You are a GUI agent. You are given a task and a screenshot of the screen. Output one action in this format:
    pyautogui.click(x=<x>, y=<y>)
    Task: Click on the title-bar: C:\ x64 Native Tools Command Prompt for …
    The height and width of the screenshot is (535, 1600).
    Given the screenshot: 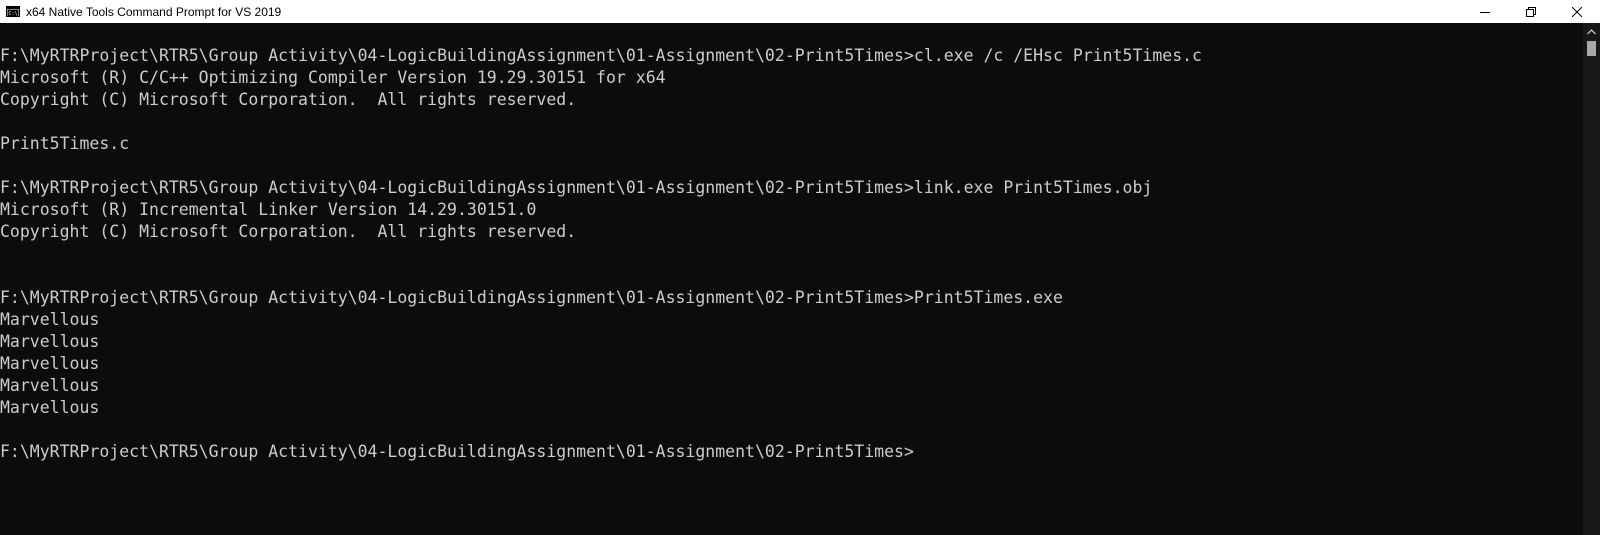 What is the action you would take?
    pyautogui.click(x=800, y=11)
    